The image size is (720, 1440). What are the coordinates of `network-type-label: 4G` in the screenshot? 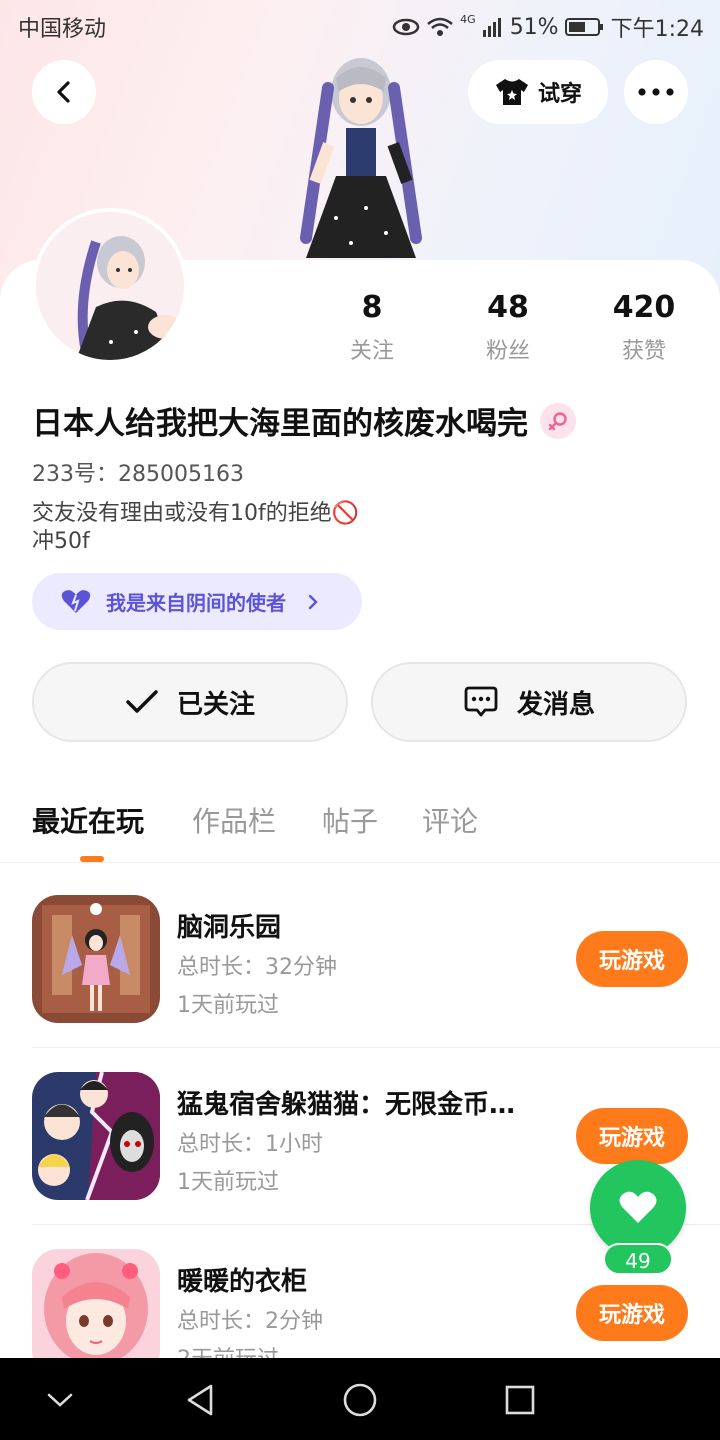 It's located at (468, 19).